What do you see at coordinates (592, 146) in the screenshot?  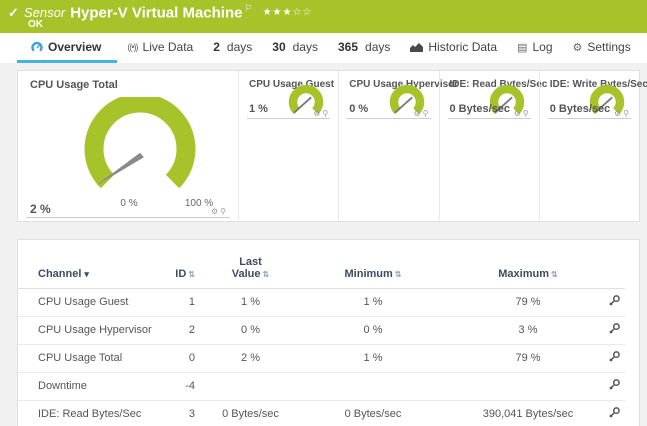 I see `gauge-ide-write: IDE: Write Bytes/Sec 0 Bytes/sec ⚙⚲` at bounding box center [592, 146].